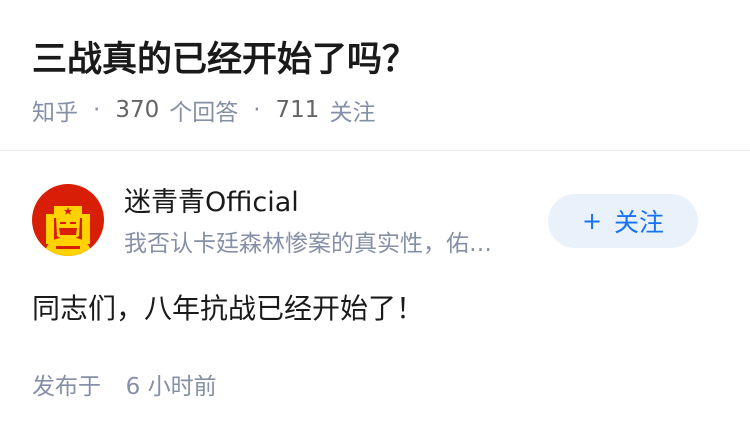 Image resolution: width=750 pixels, height=438 pixels. Describe the element at coordinates (224, 60) in the screenshot. I see `question-title: 三战真的已经开始了吗？` at that location.